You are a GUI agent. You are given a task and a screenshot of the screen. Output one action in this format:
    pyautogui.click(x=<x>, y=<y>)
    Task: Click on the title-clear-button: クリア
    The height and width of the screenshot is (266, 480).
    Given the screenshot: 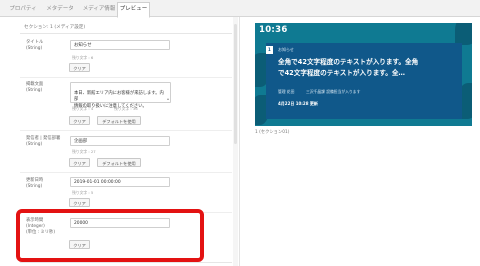 What is the action you would take?
    pyautogui.click(x=79, y=67)
    